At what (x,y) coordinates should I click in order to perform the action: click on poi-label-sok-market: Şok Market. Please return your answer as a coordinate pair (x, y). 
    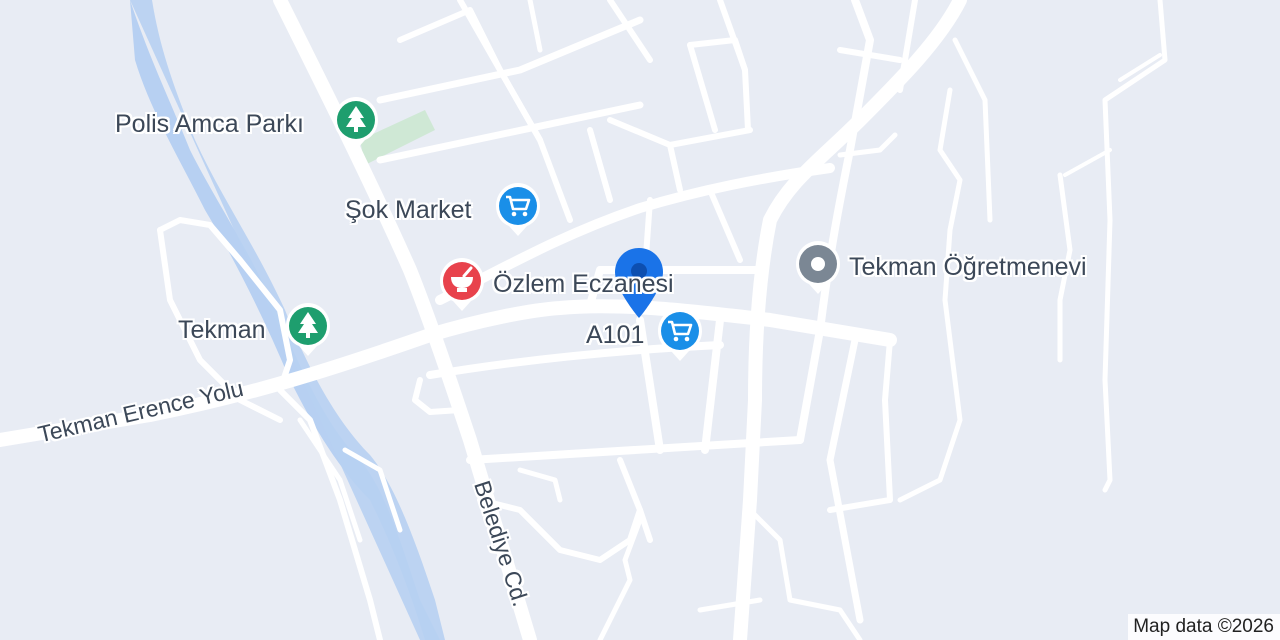
    Looking at the image, I should click on (408, 210).